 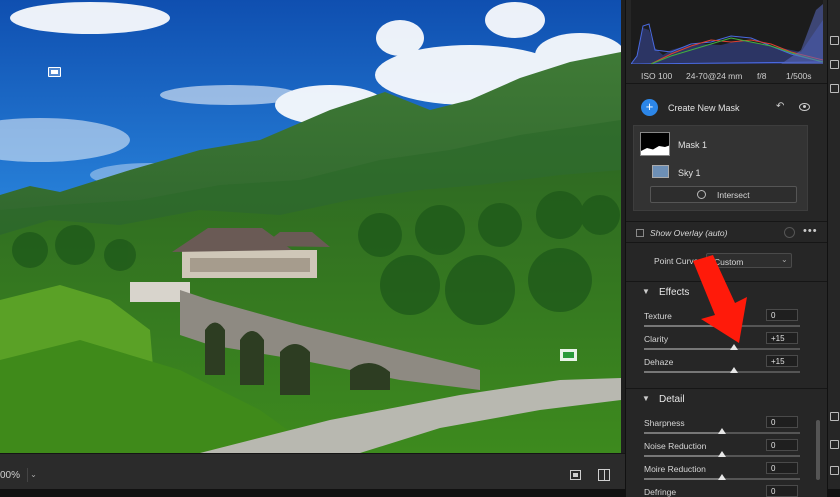 What do you see at coordinates (660, 171) in the screenshot?
I see `sky-thumbnail` at bounding box center [660, 171].